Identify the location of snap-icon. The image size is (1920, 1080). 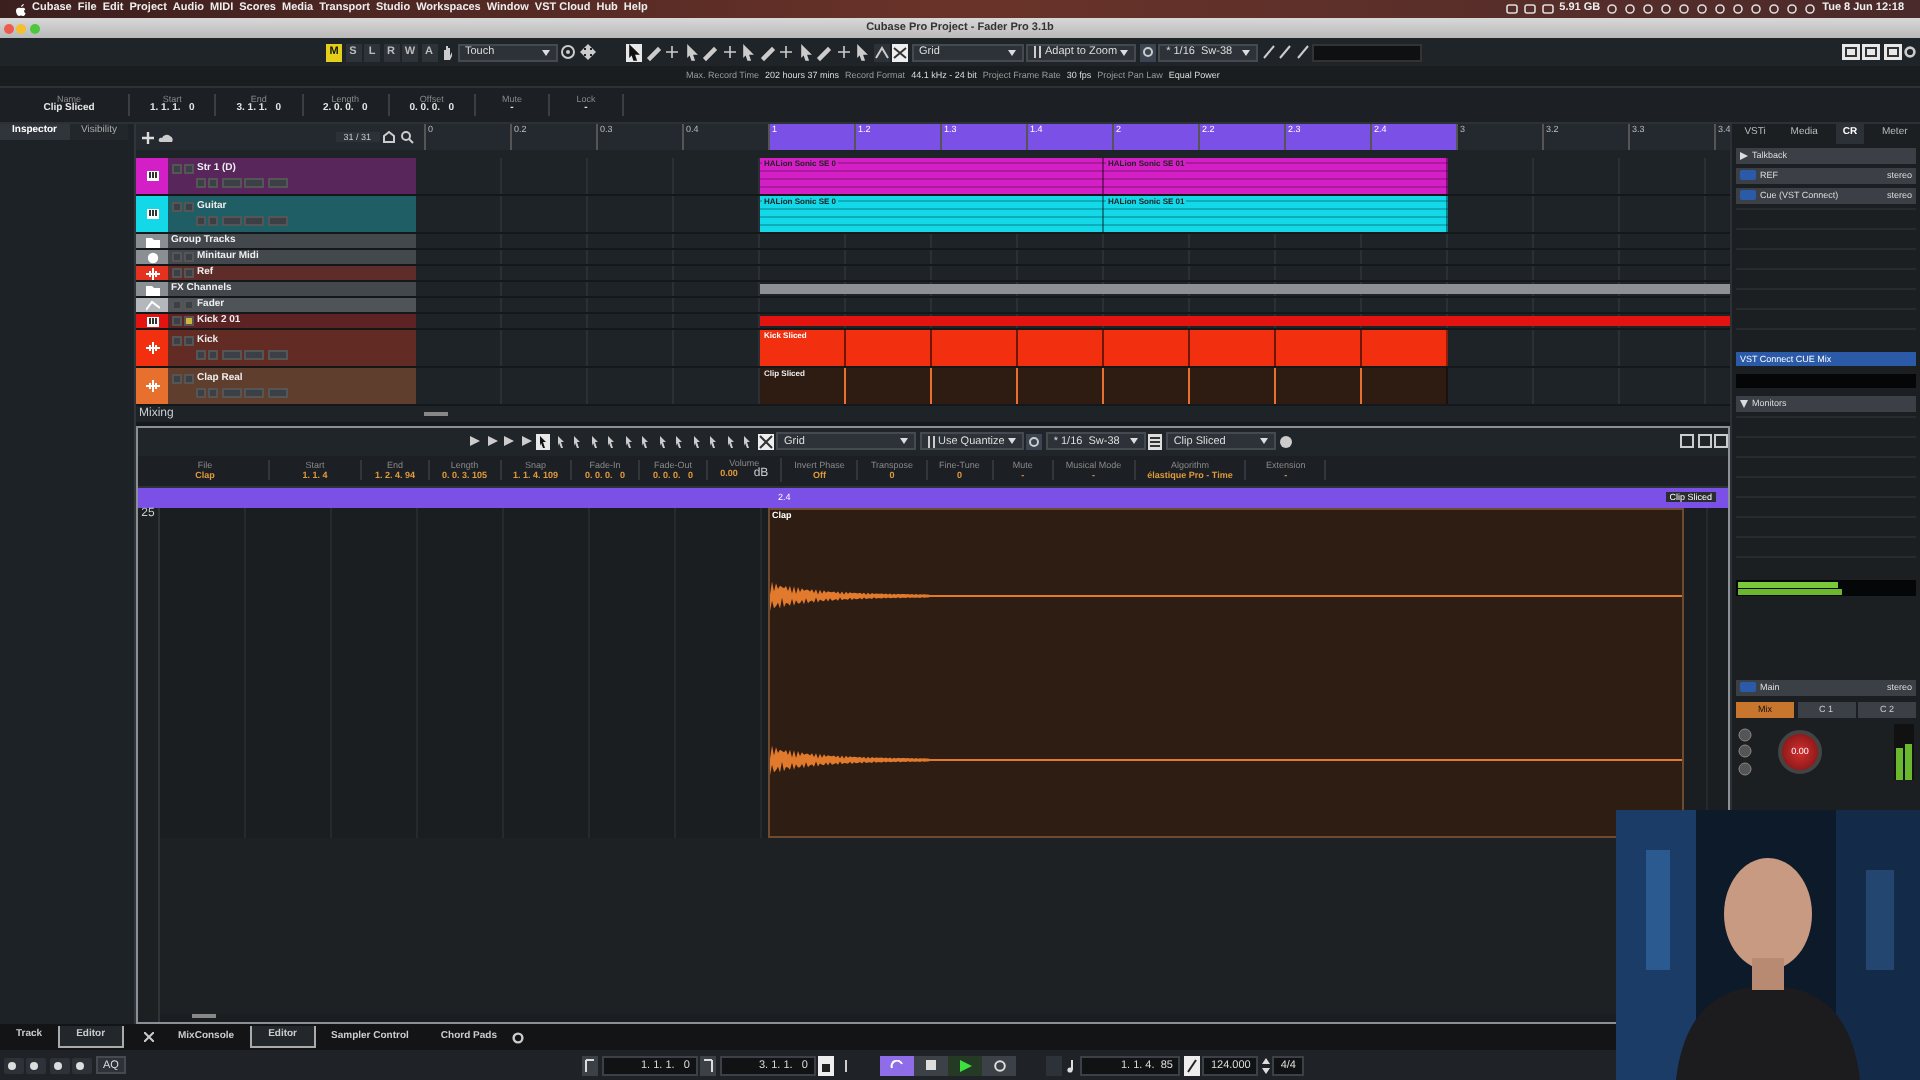
(881, 52).